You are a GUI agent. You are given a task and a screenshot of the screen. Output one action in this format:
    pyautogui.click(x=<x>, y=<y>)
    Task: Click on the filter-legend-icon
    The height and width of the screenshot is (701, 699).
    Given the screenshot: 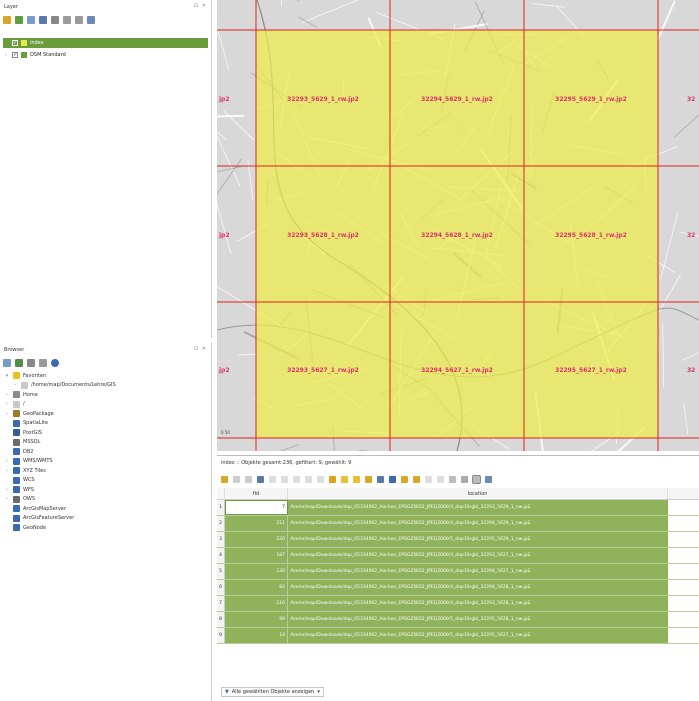 What is the action you would take?
    pyautogui.click(x=43, y=20)
    